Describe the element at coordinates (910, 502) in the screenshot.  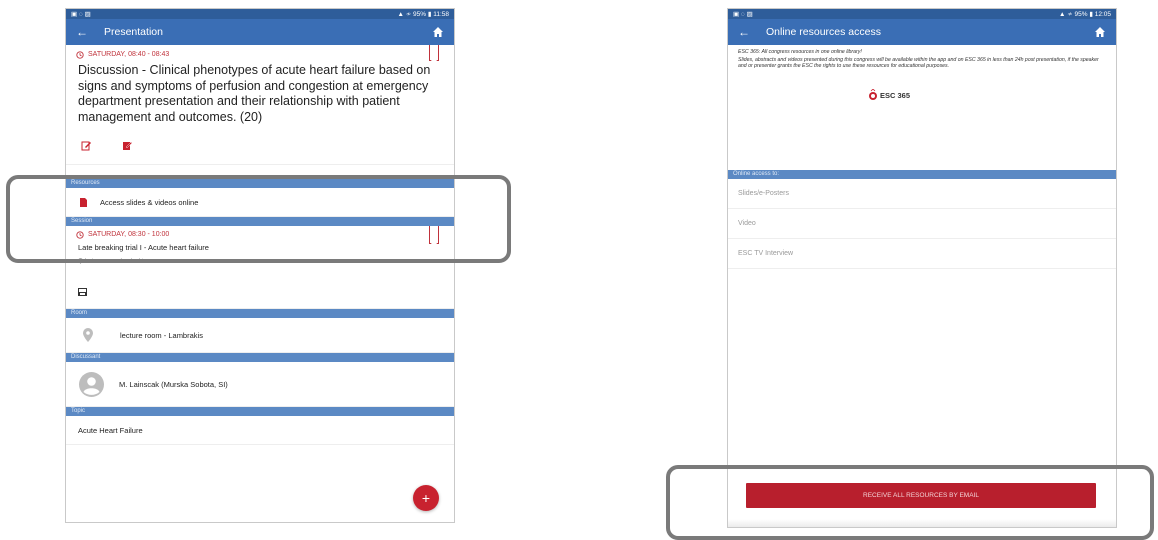
I see `highlight-callout-email` at that location.